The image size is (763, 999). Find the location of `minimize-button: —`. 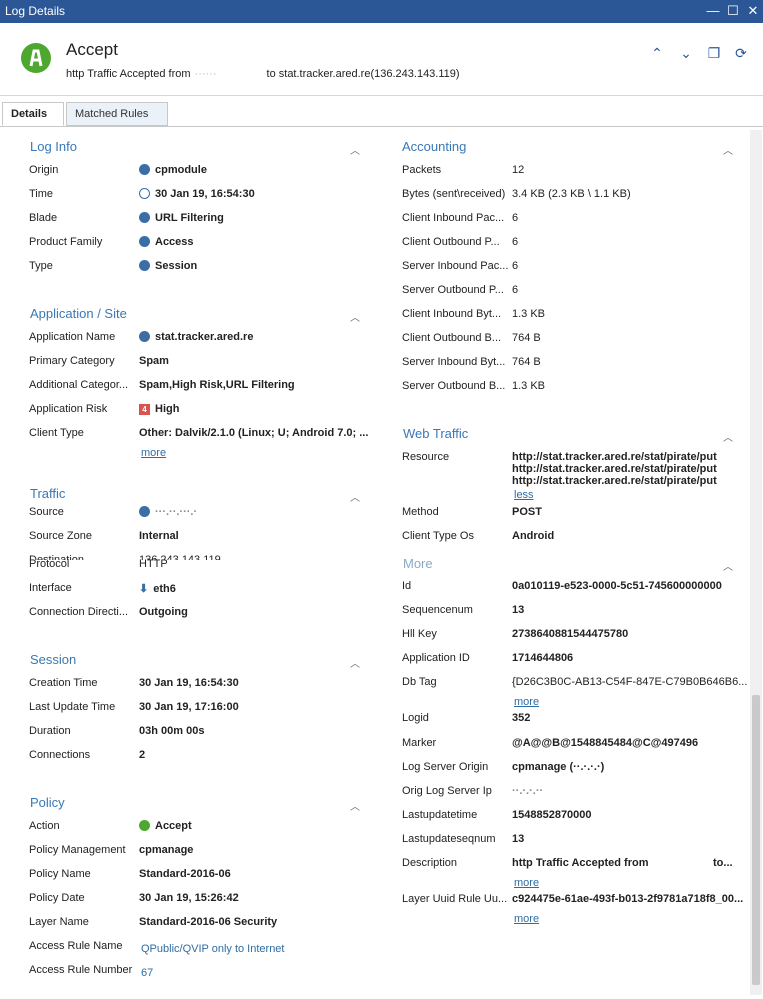

minimize-button: — is located at coordinates (713, 11).